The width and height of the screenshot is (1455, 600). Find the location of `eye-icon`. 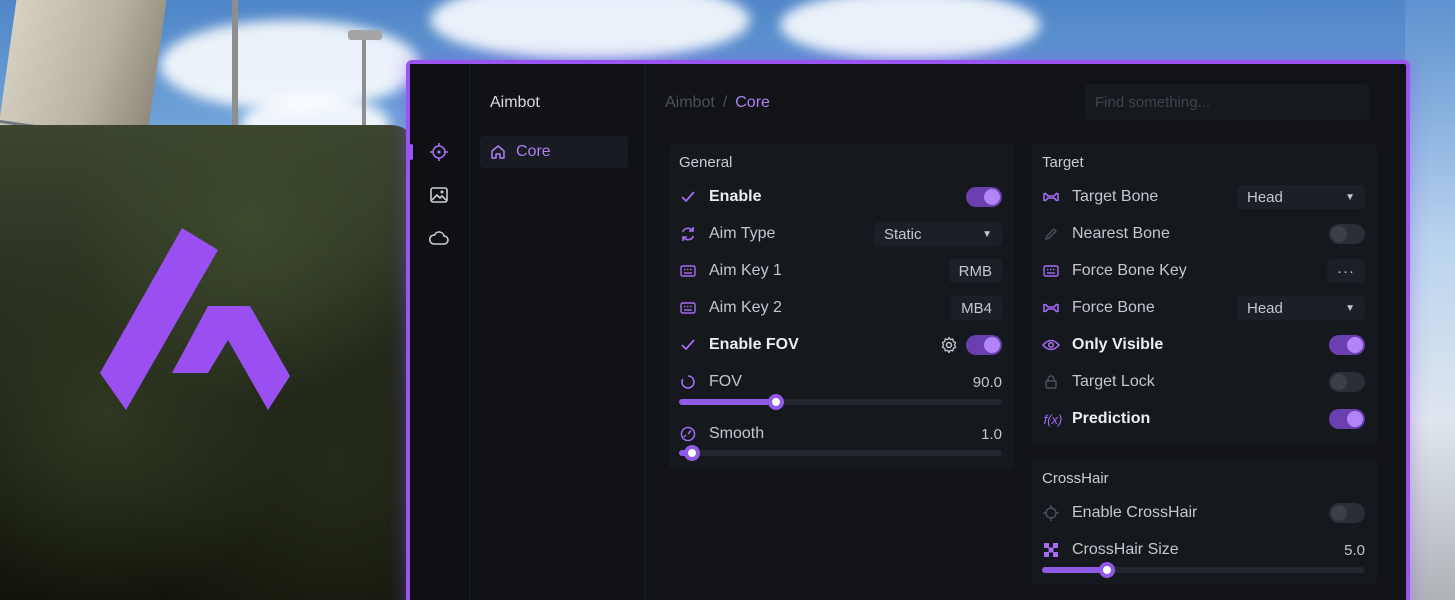

eye-icon is located at coordinates (1051, 345).